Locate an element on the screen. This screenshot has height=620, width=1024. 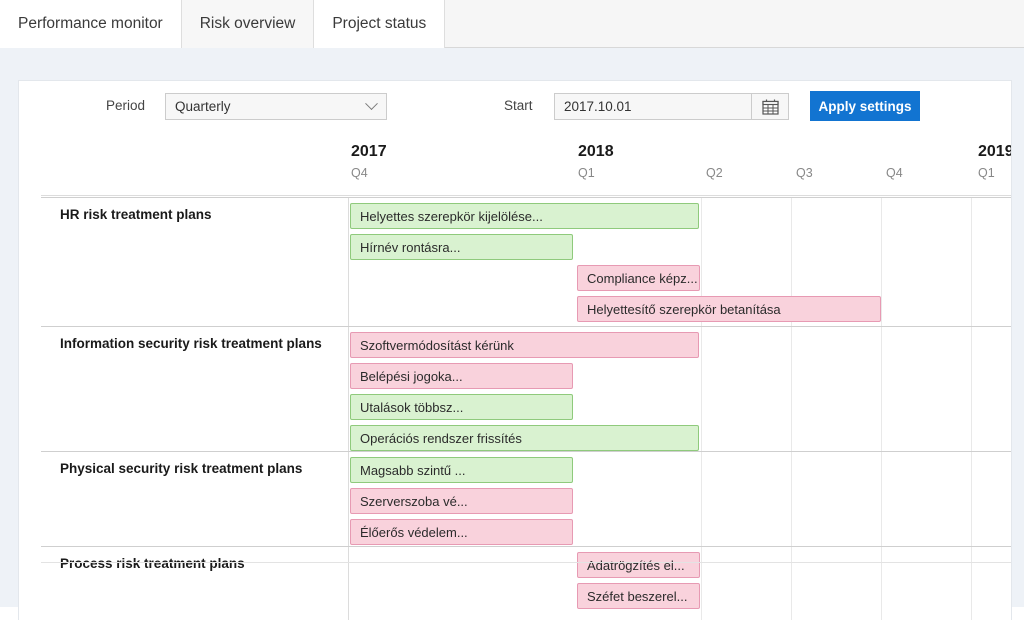
start-label: Start is located at coordinates (518, 105).